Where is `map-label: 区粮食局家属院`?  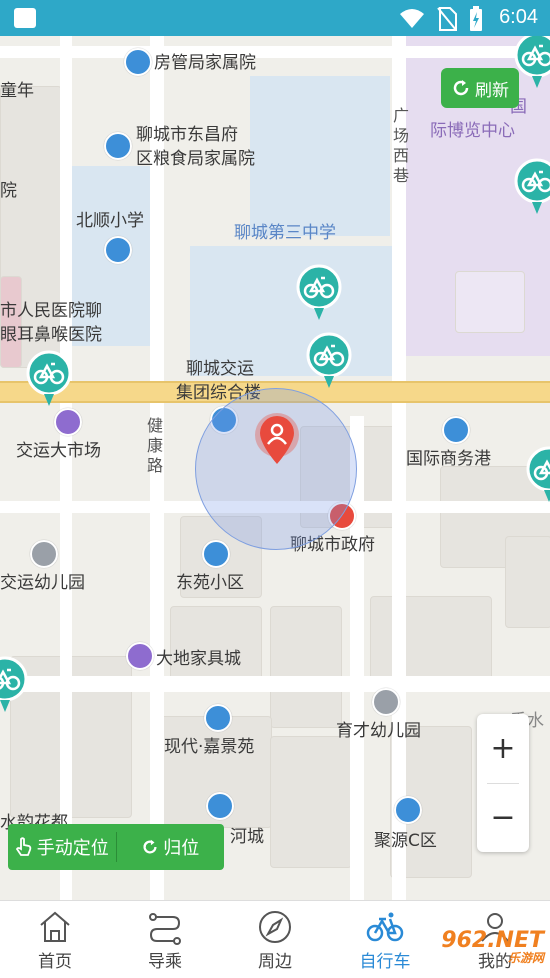 map-label: 区粮食局家属院 is located at coordinates (195, 159).